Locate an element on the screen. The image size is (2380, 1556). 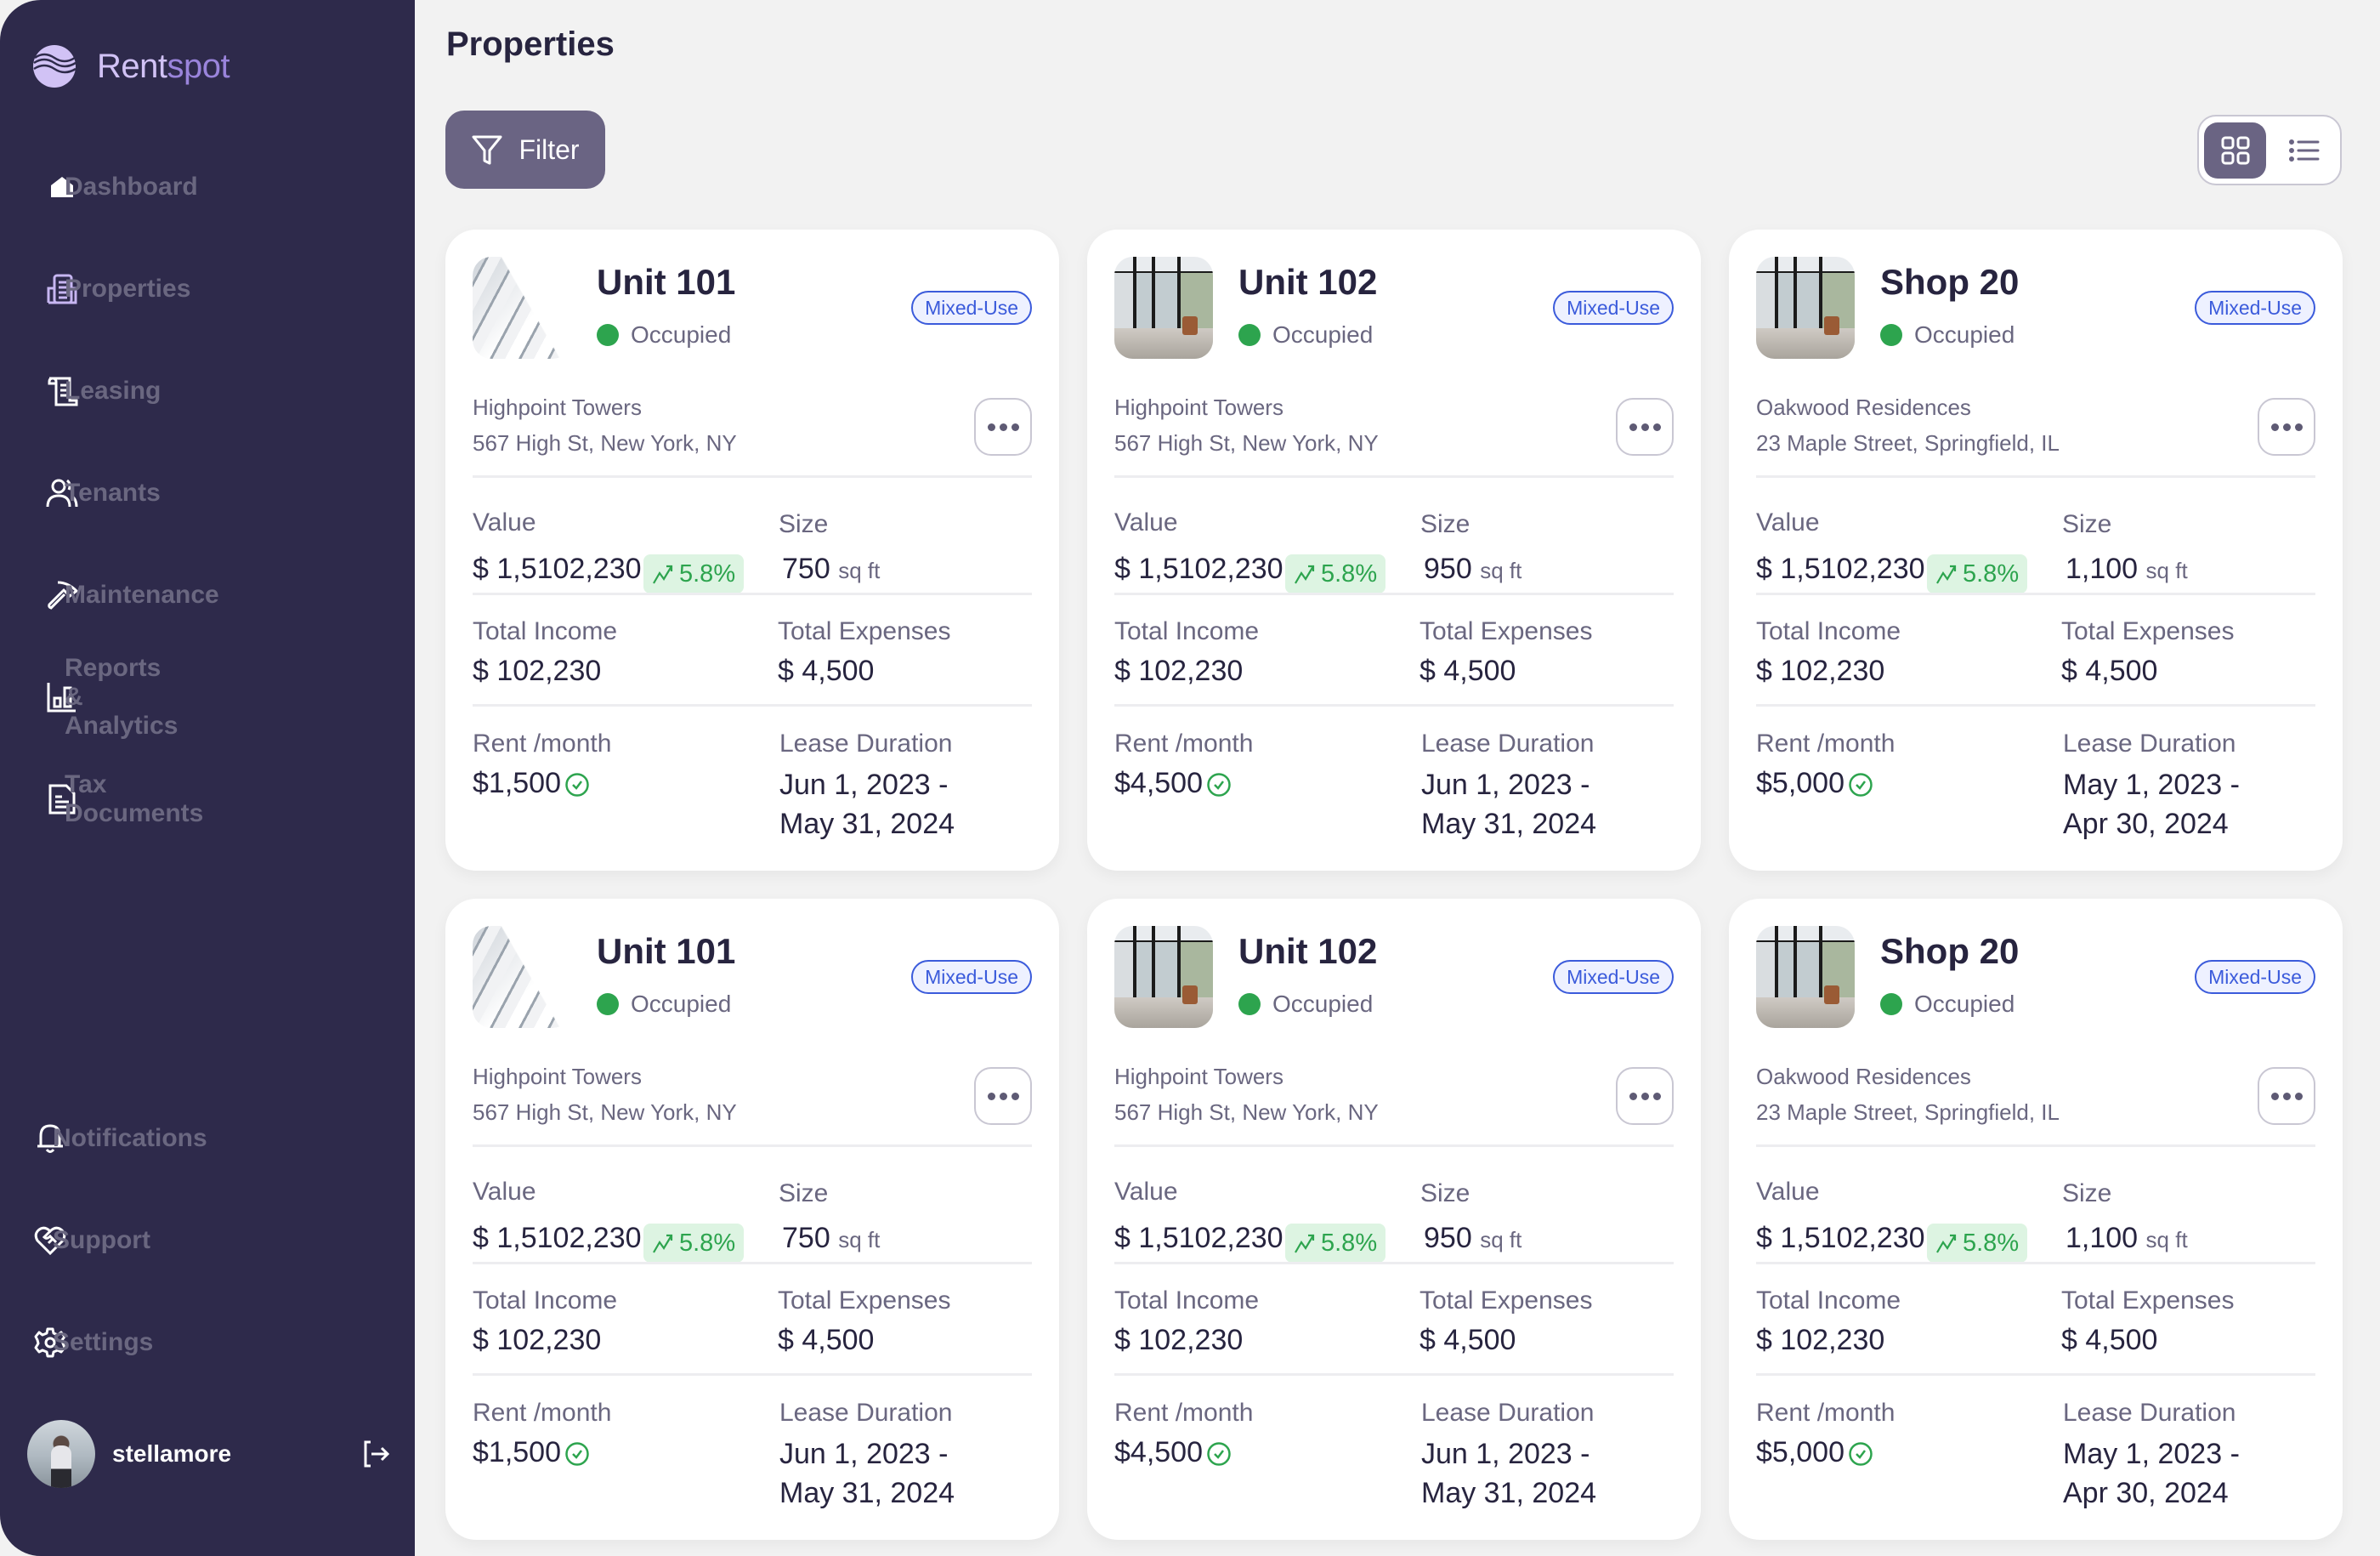
sidebar-item-properties: Properties is located at coordinates (118, 289).